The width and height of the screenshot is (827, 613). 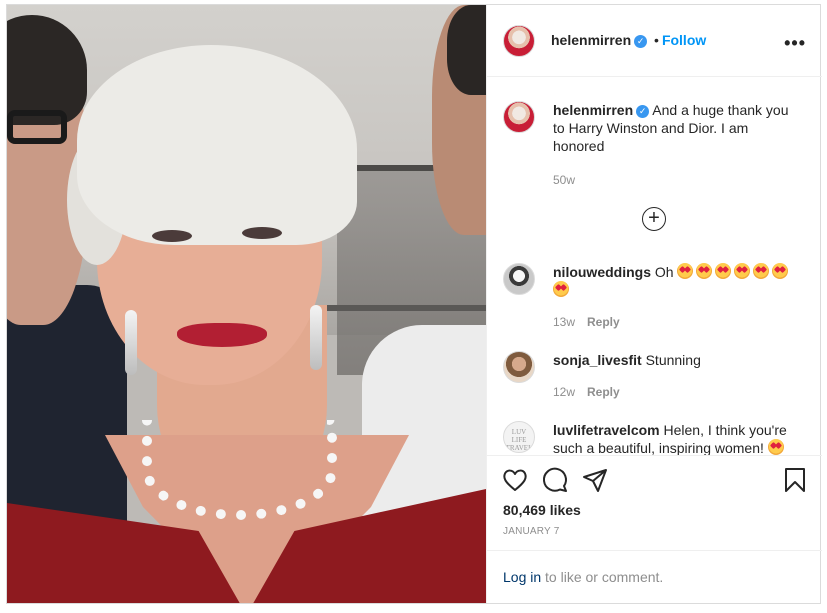 I want to click on more-options-icon: •••, so click(x=795, y=43).